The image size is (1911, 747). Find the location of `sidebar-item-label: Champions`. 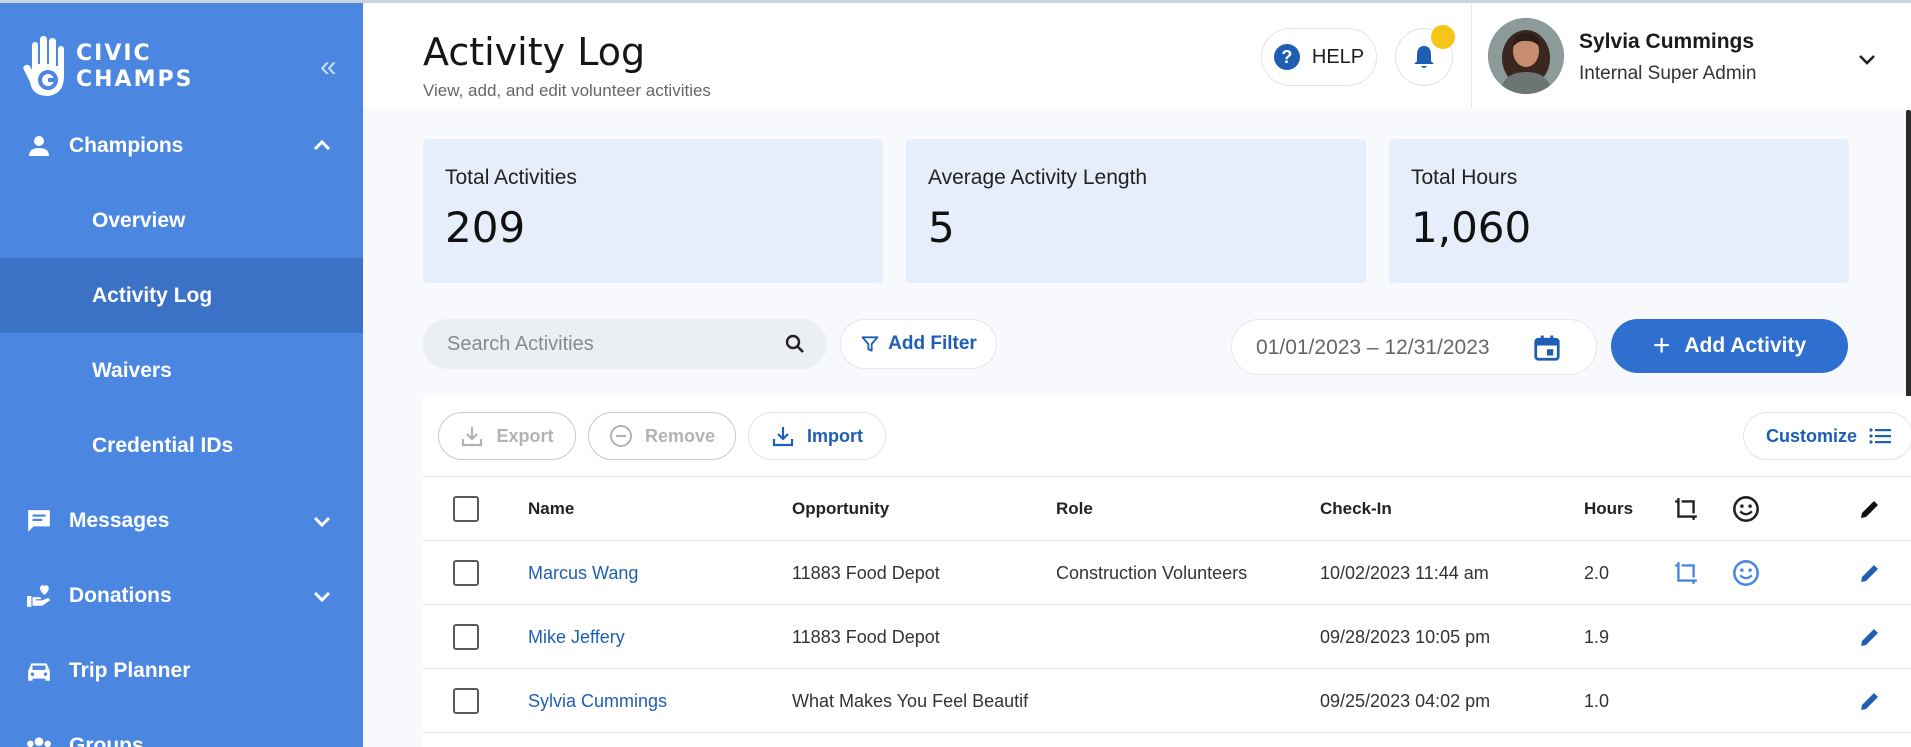

sidebar-item-label: Champions is located at coordinates (126, 145).